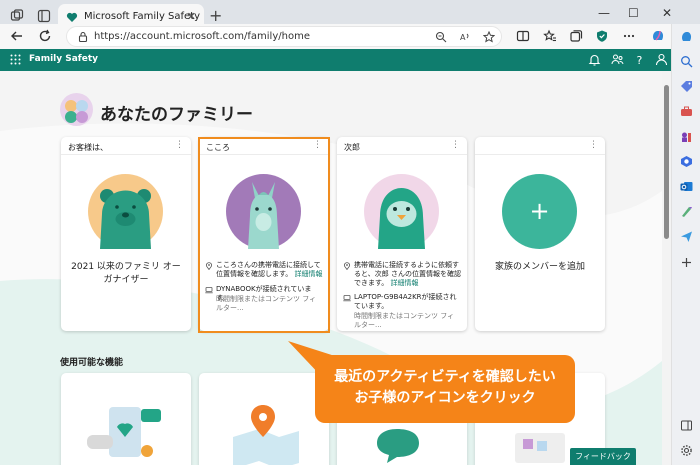 The width and height of the screenshot is (700, 465). Describe the element at coordinates (44, 16) in the screenshot. I see `tab-actions-icon` at that location.